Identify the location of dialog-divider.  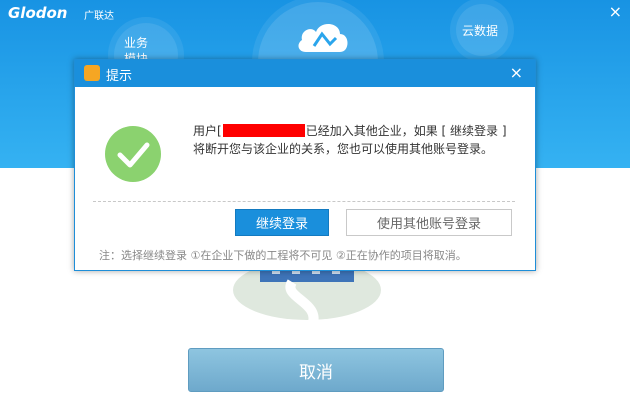
(304, 201).